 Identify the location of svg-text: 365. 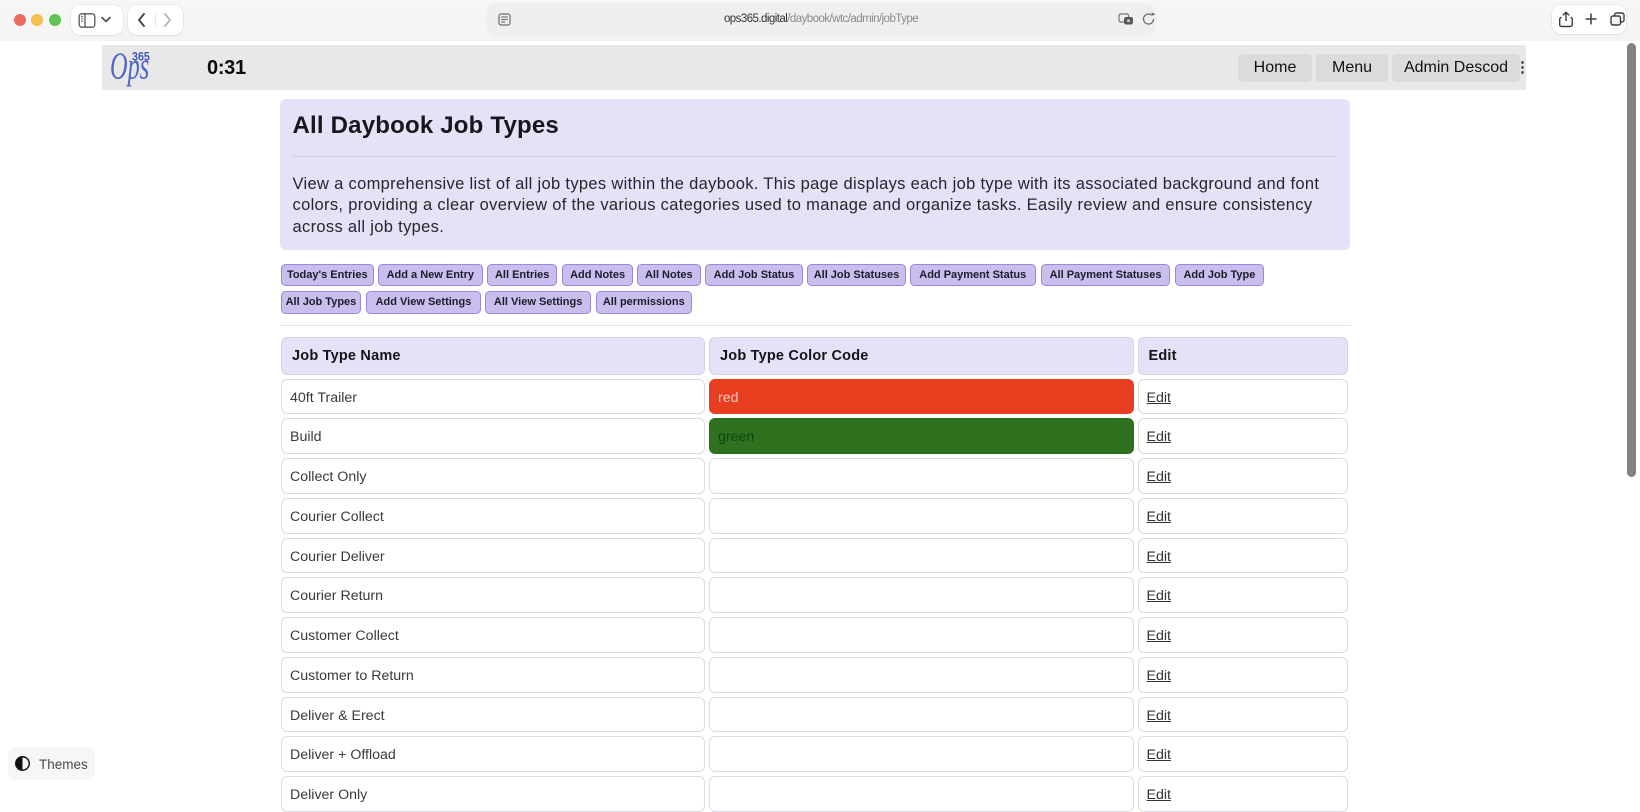
(141, 57).